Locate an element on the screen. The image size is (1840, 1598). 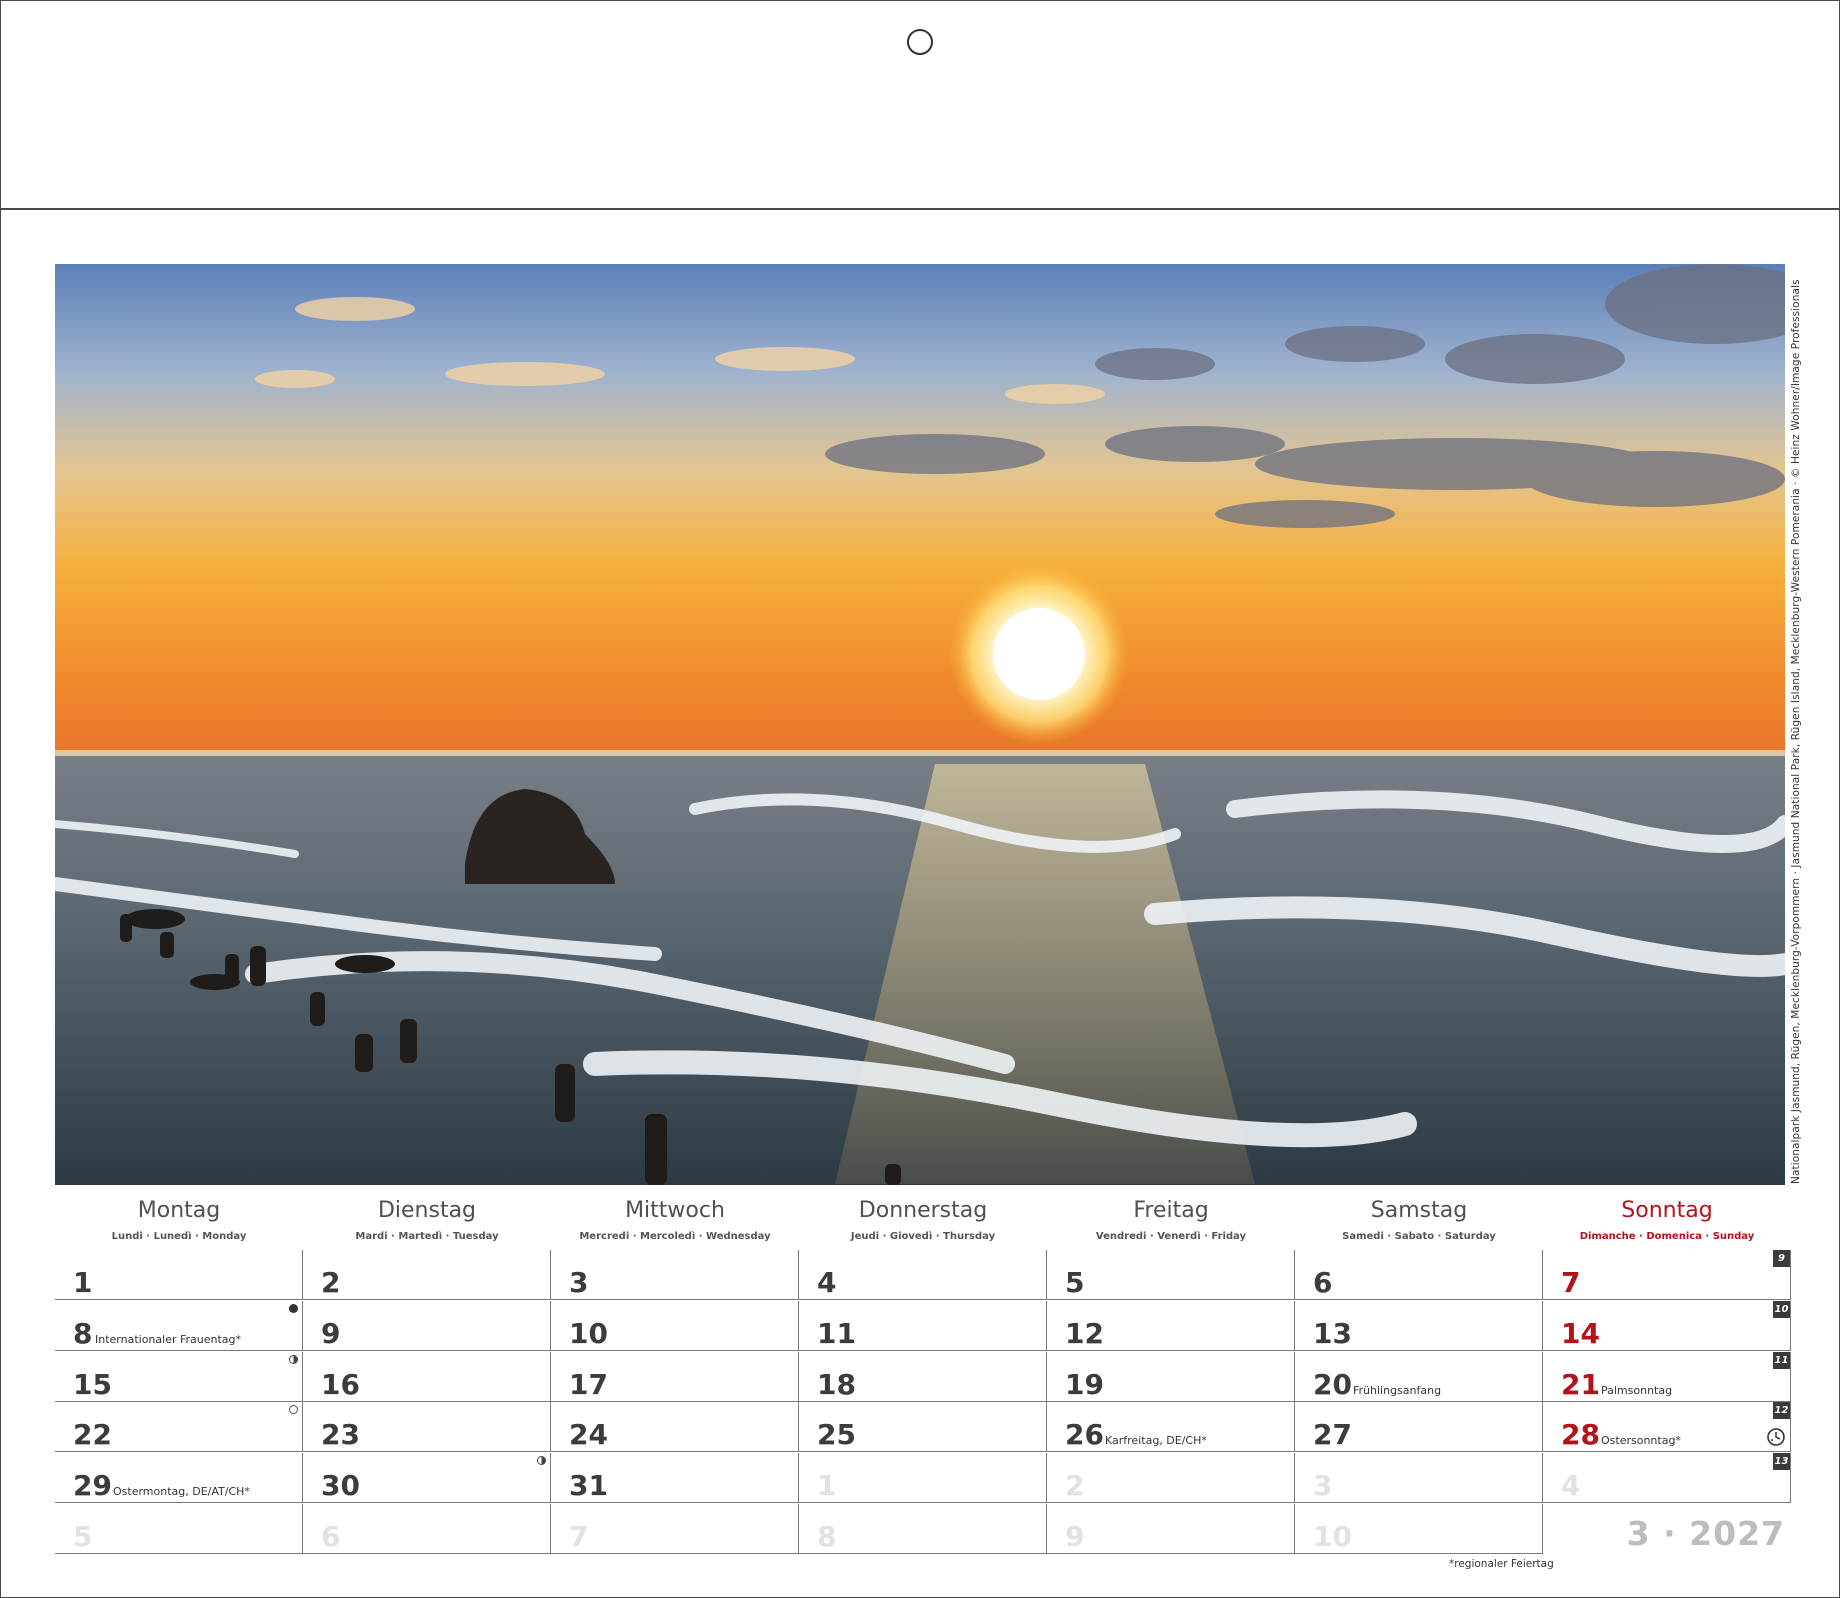
day-cell: 4 is located at coordinates (923, 1275).